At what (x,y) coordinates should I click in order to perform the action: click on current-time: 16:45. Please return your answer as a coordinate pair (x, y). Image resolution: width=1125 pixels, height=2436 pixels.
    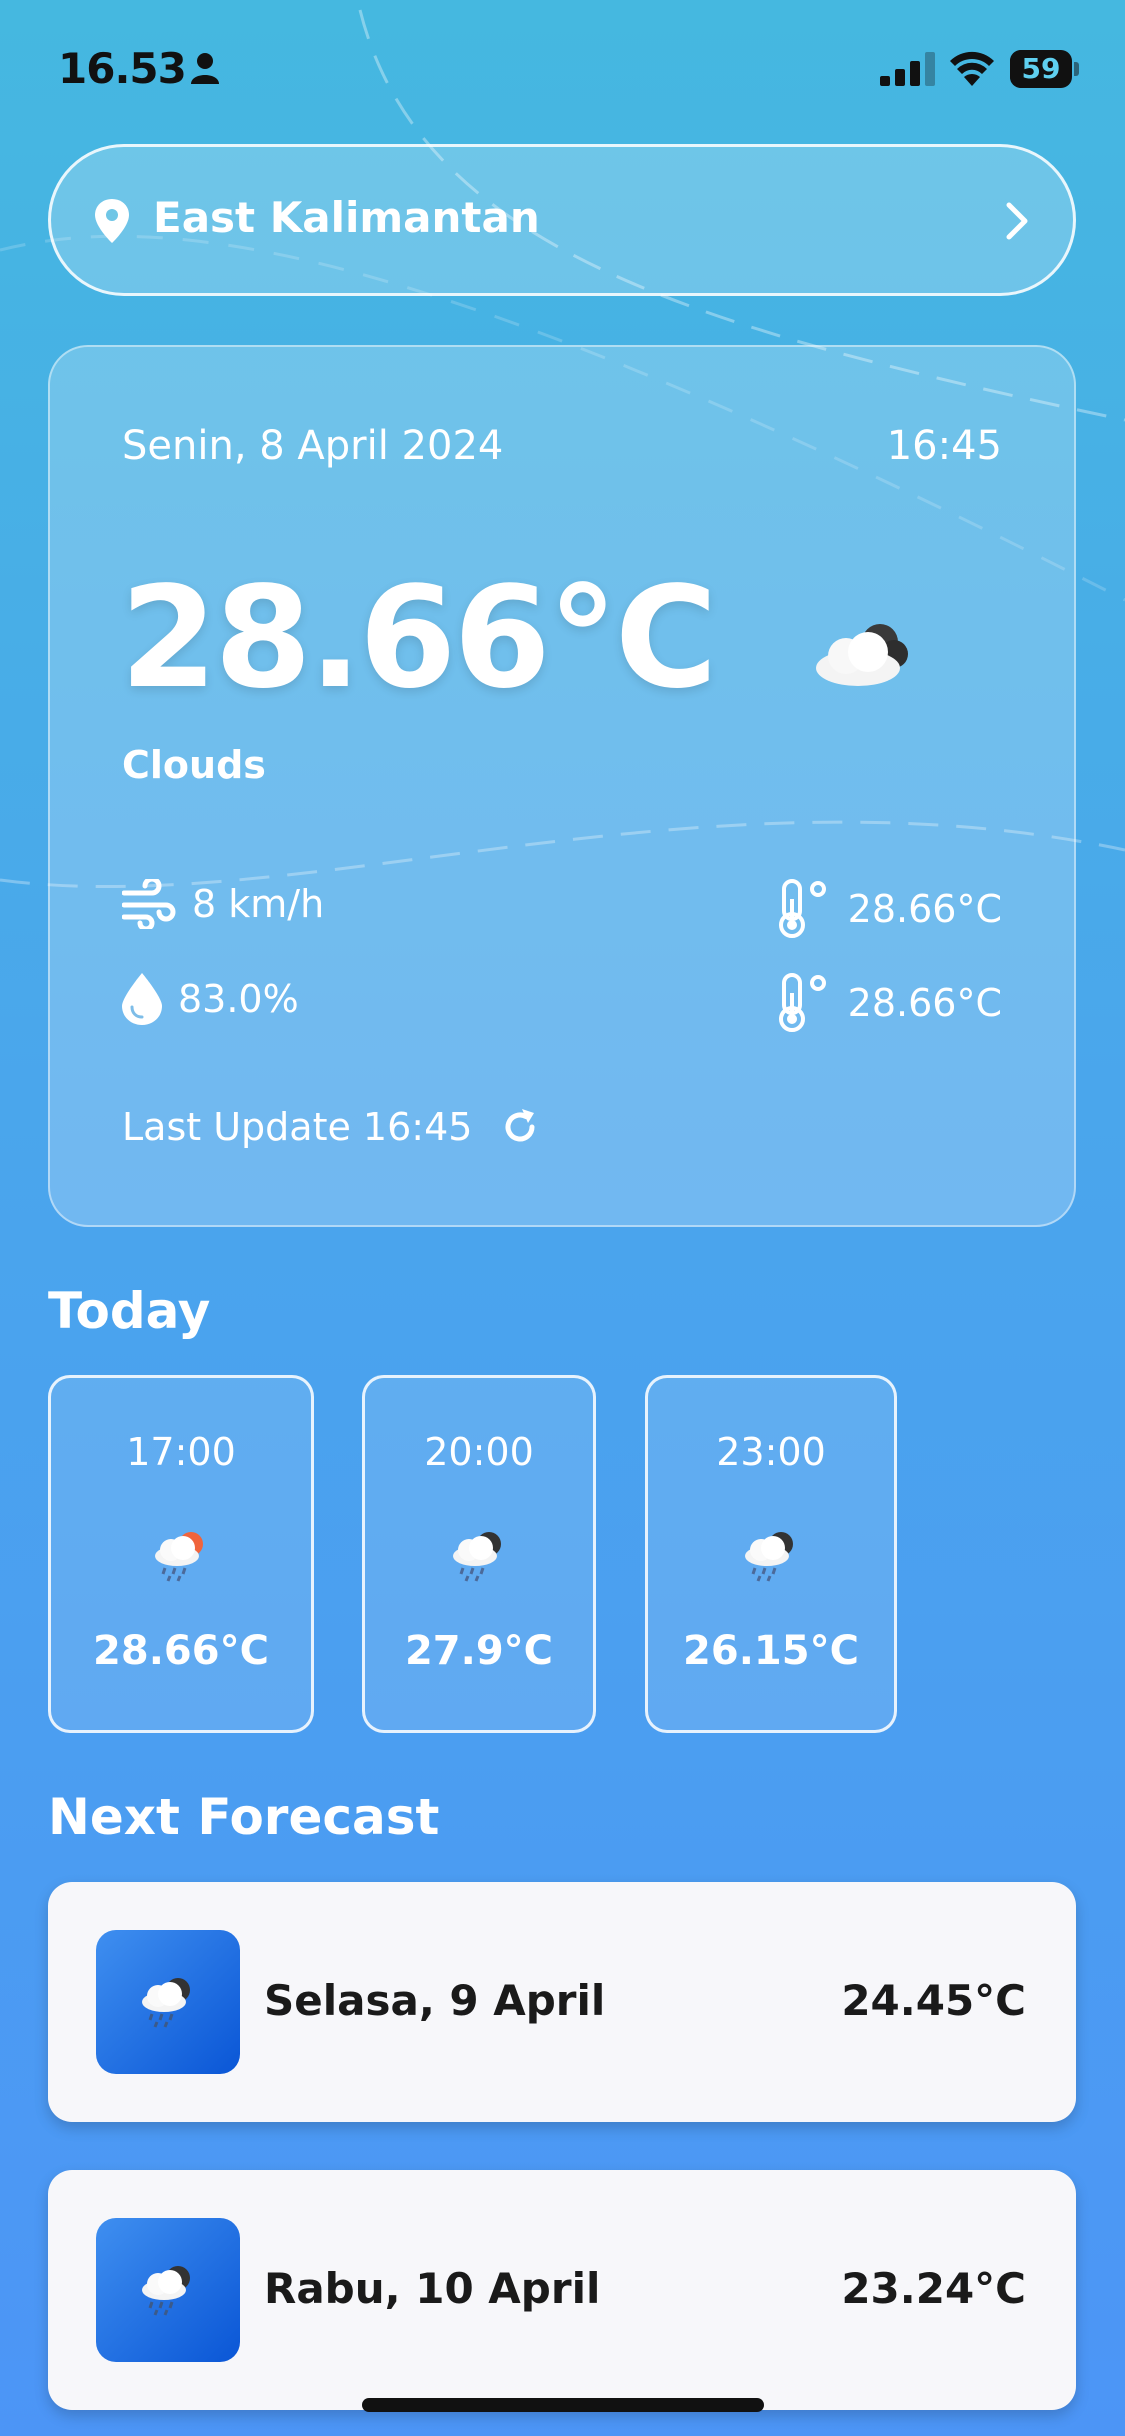
    Looking at the image, I should click on (944, 446).